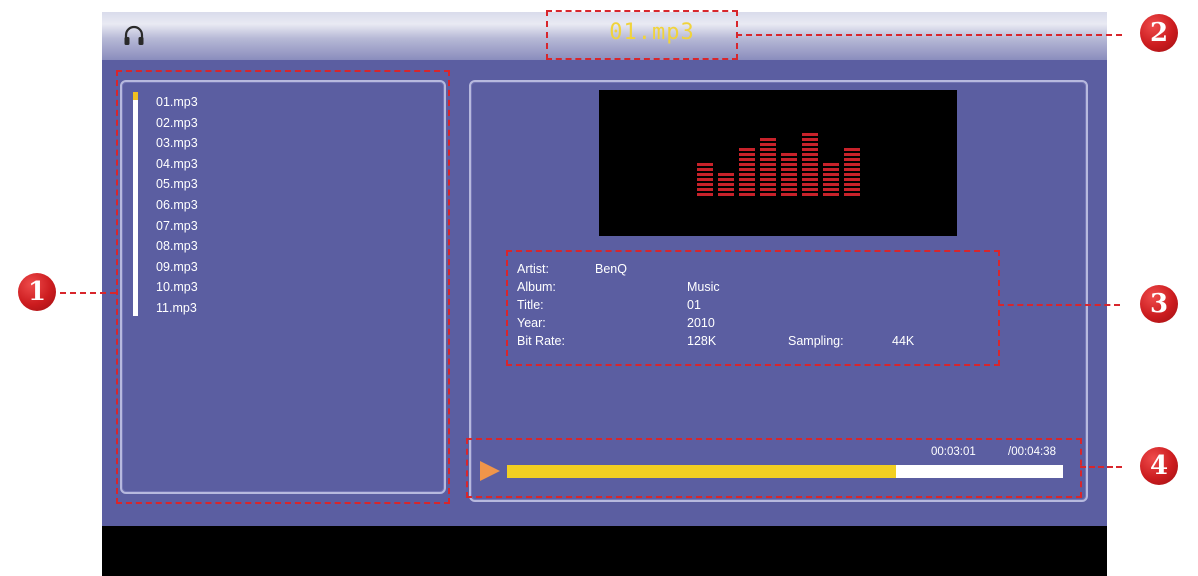 The width and height of the screenshot is (1198, 576). I want to click on callout-marker-3: 3, so click(1159, 304).